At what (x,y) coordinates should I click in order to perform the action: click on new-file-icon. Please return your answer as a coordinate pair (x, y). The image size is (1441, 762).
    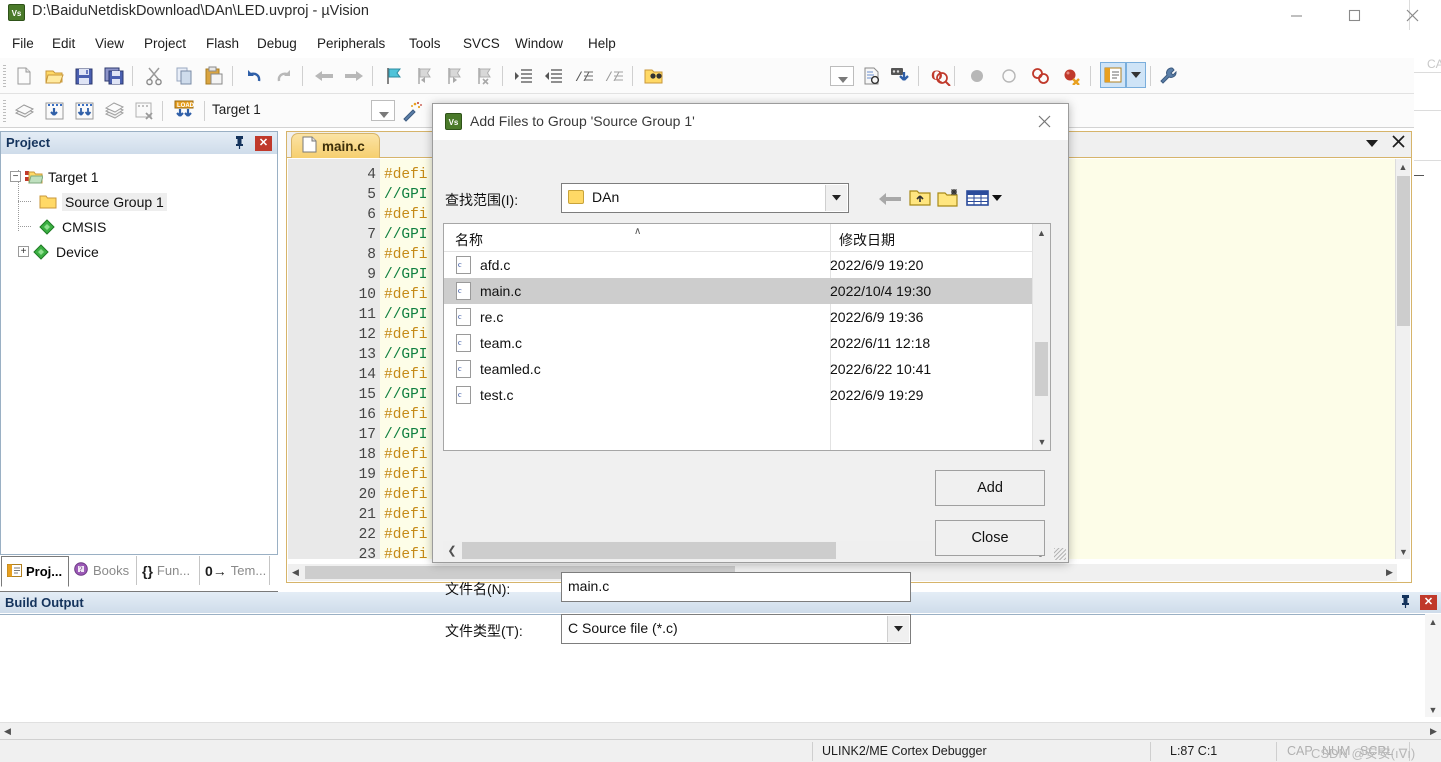
    Looking at the image, I should click on (24, 76).